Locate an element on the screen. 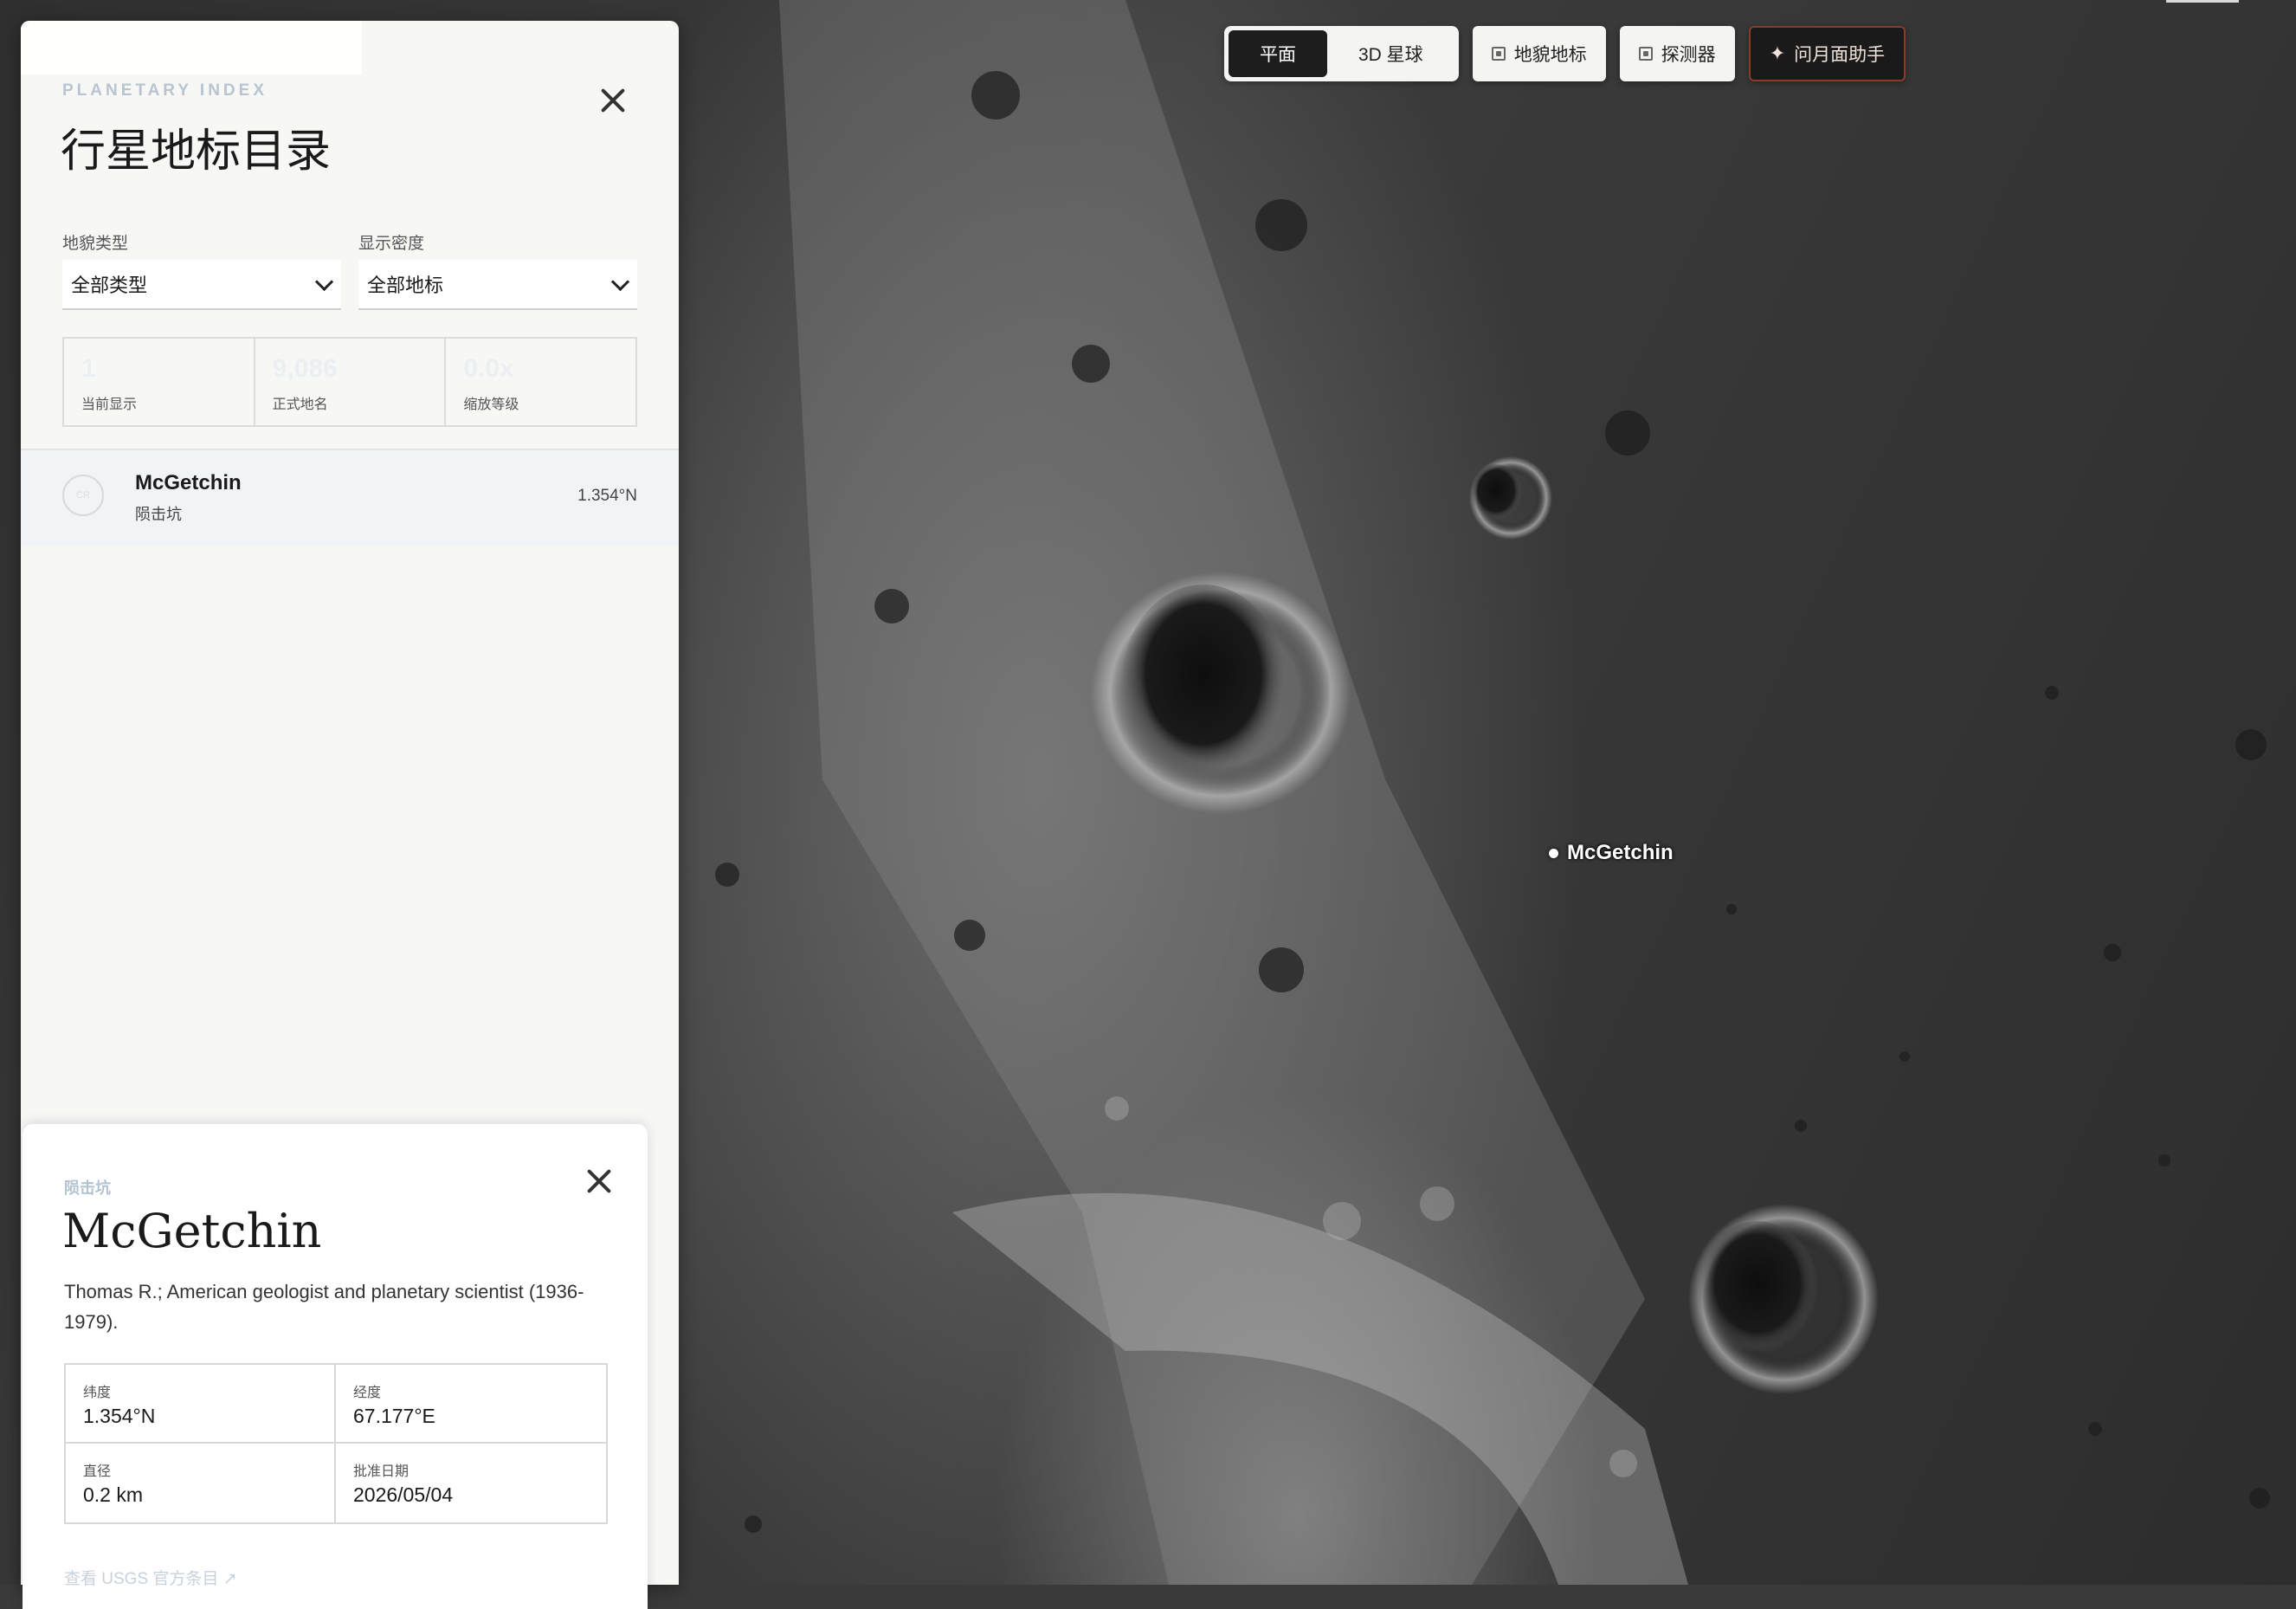  list-item-type: 陨击坑 is located at coordinates (158, 514).